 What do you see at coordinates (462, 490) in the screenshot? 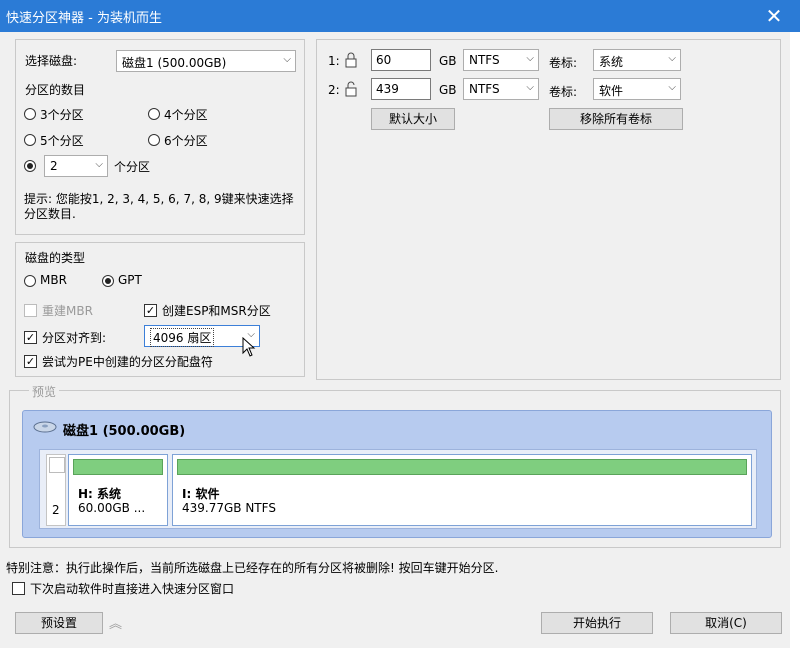
I see `preview-partition-2: I: 软件 439.77GB NTFS` at bounding box center [462, 490].